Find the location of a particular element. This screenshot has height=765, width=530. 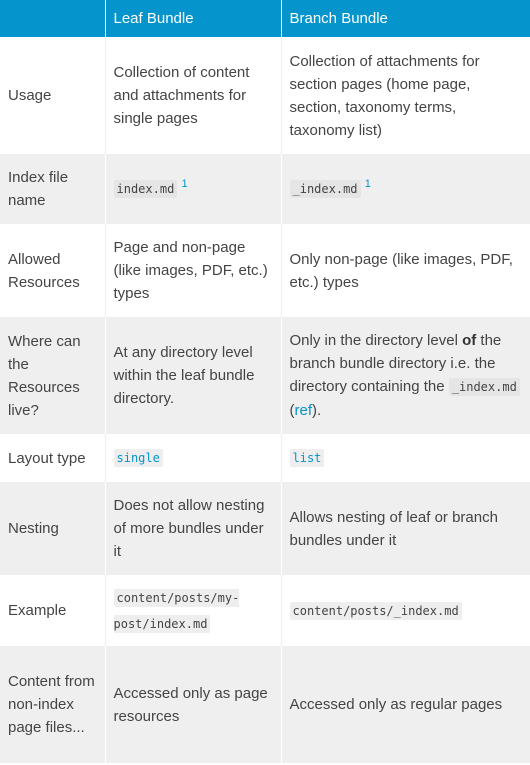

branch-cell: list is located at coordinates (405, 458).